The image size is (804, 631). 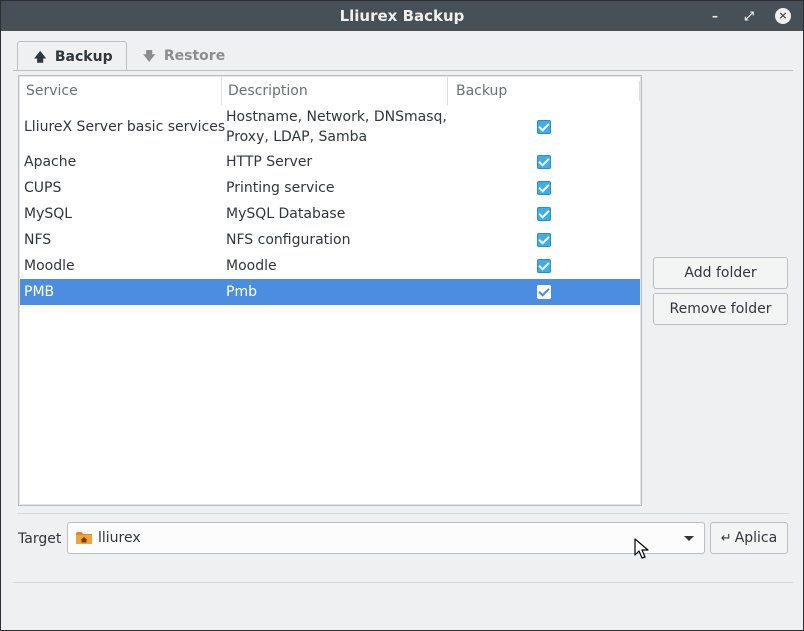 What do you see at coordinates (50, 162) in the screenshot?
I see `service-cell: Apache` at bounding box center [50, 162].